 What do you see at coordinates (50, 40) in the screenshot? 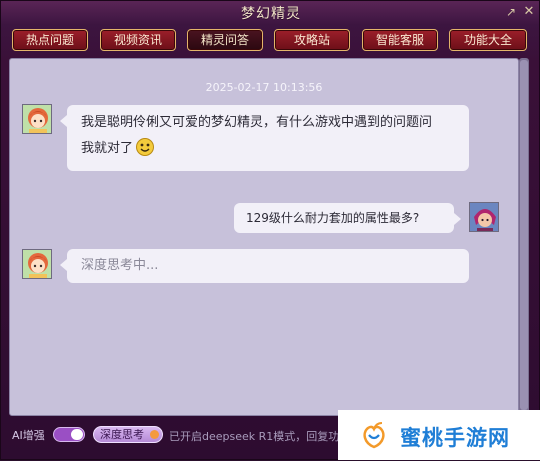
I see `tab-hot-questions: 热点问题` at bounding box center [50, 40].